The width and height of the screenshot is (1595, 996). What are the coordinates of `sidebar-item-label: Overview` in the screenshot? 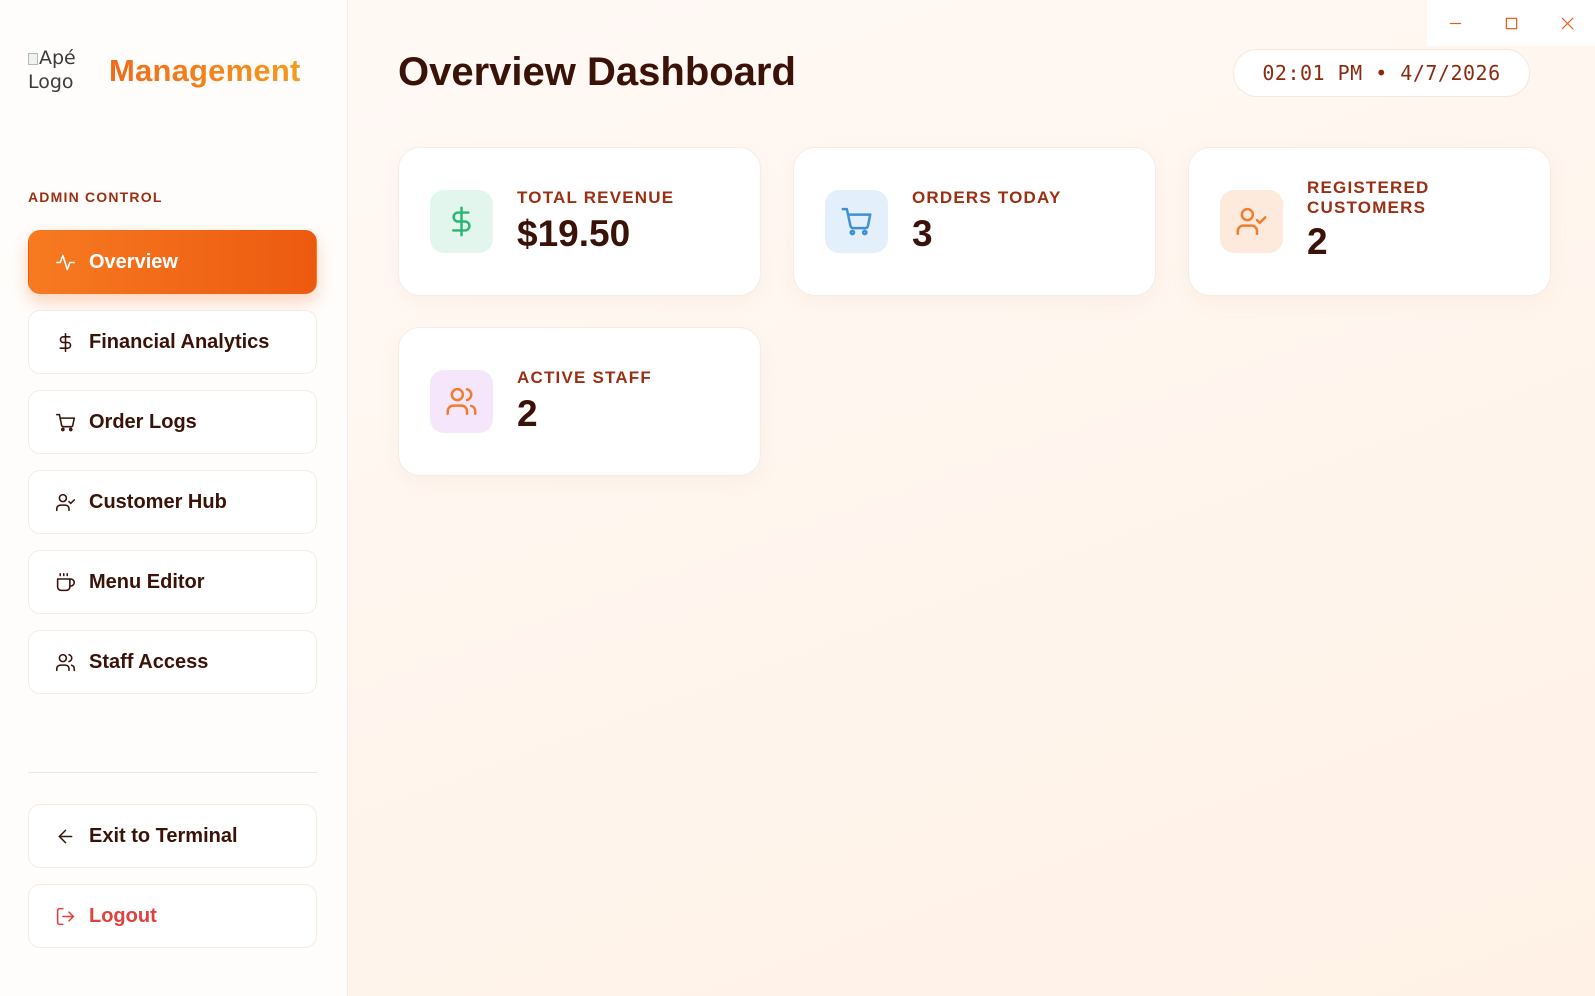 It's located at (133, 261).